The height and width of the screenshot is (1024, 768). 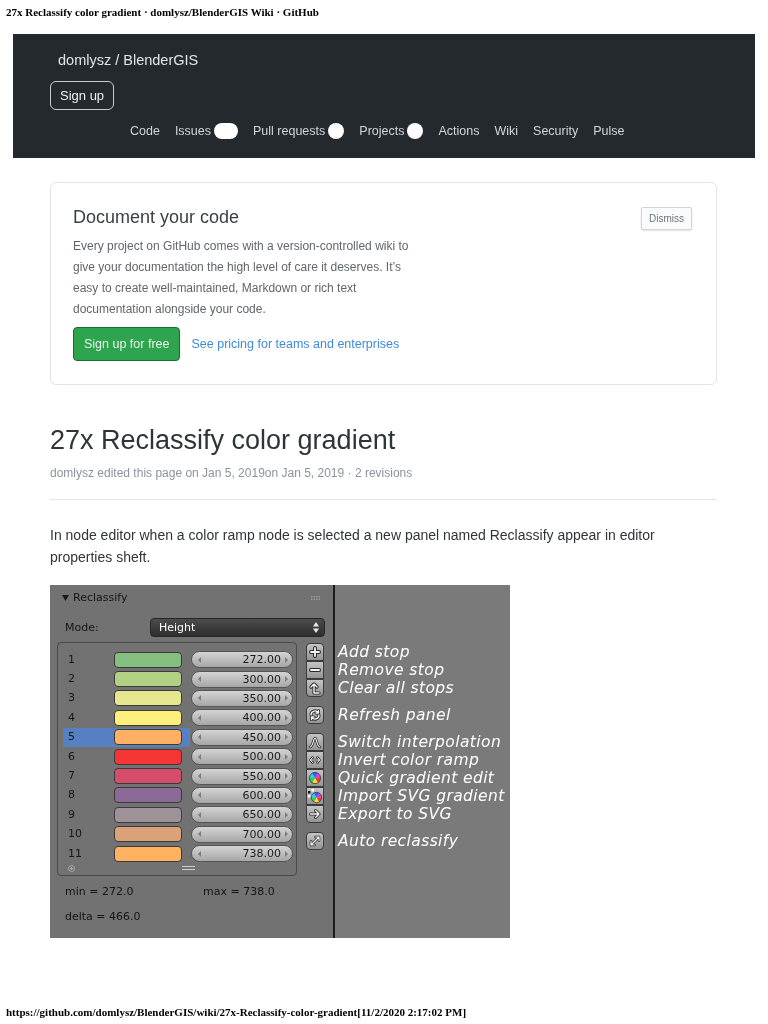 What do you see at coordinates (242, 660) in the screenshot?
I see `value-field: 272.00` at bounding box center [242, 660].